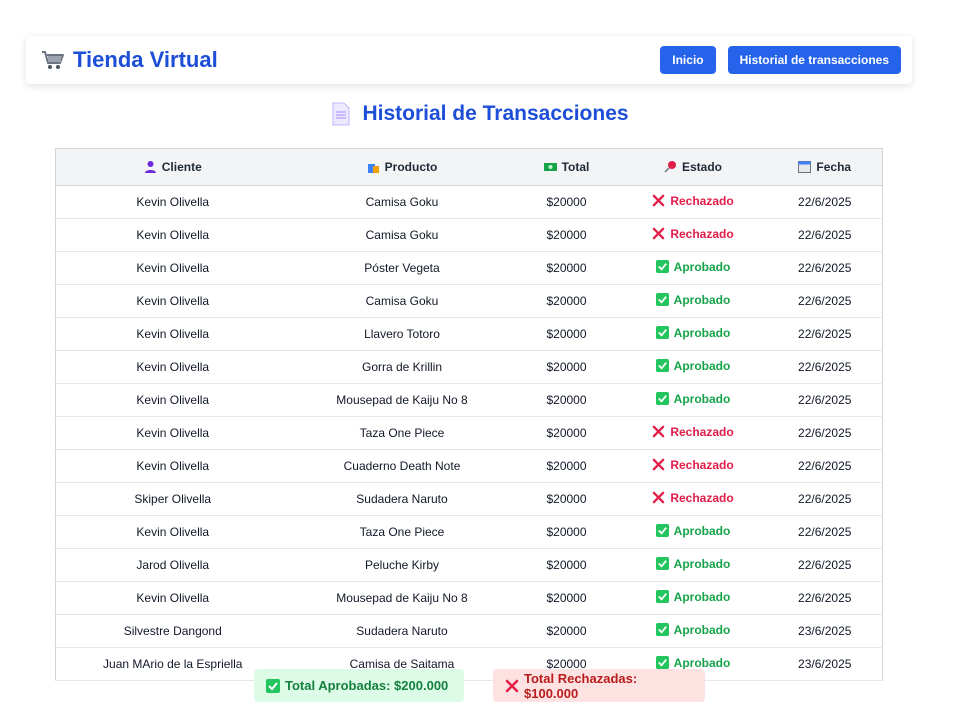 This screenshot has height=726, width=959. I want to click on cell-fecha: 23/6/2025, so click(825, 631).